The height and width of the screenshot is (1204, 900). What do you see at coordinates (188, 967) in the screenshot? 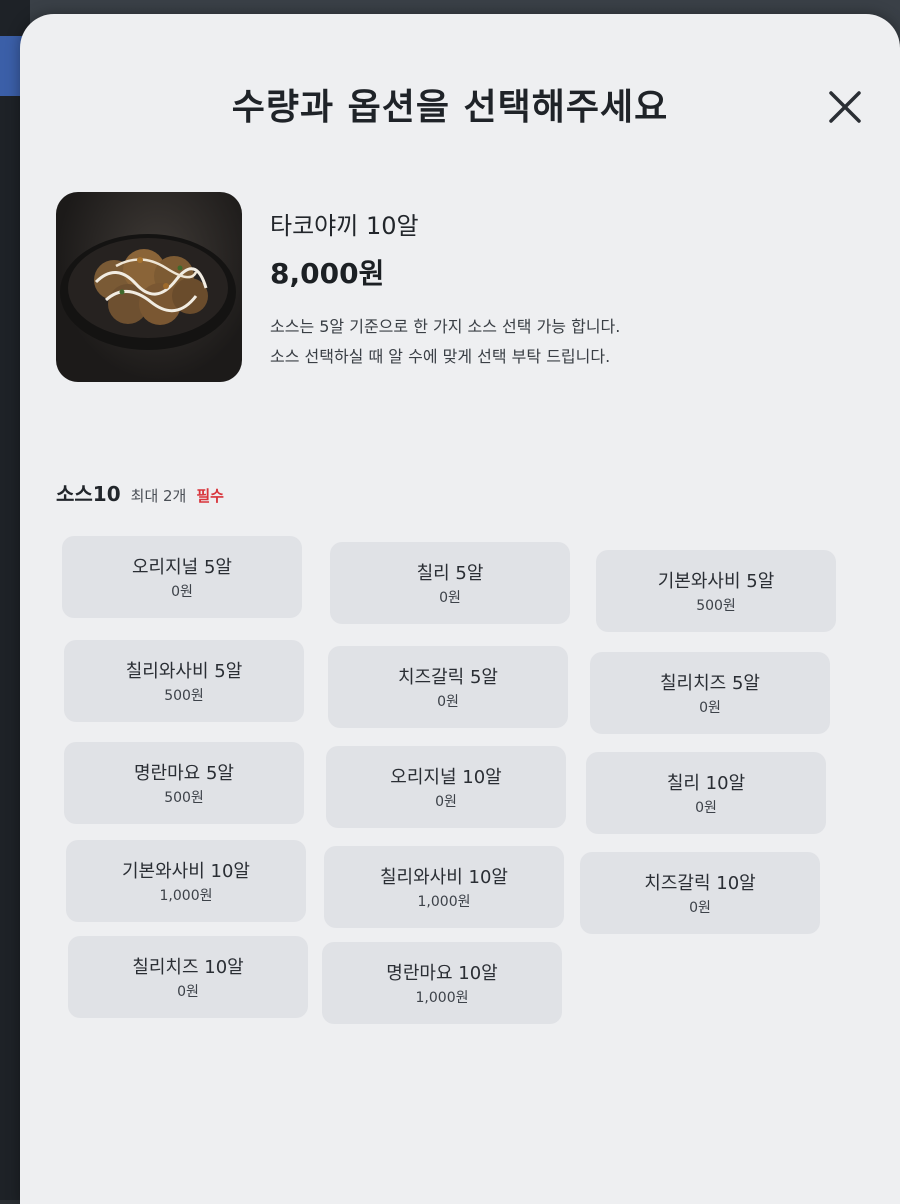
I see `option-name: 칠리치즈 10알` at bounding box center [188, 967].